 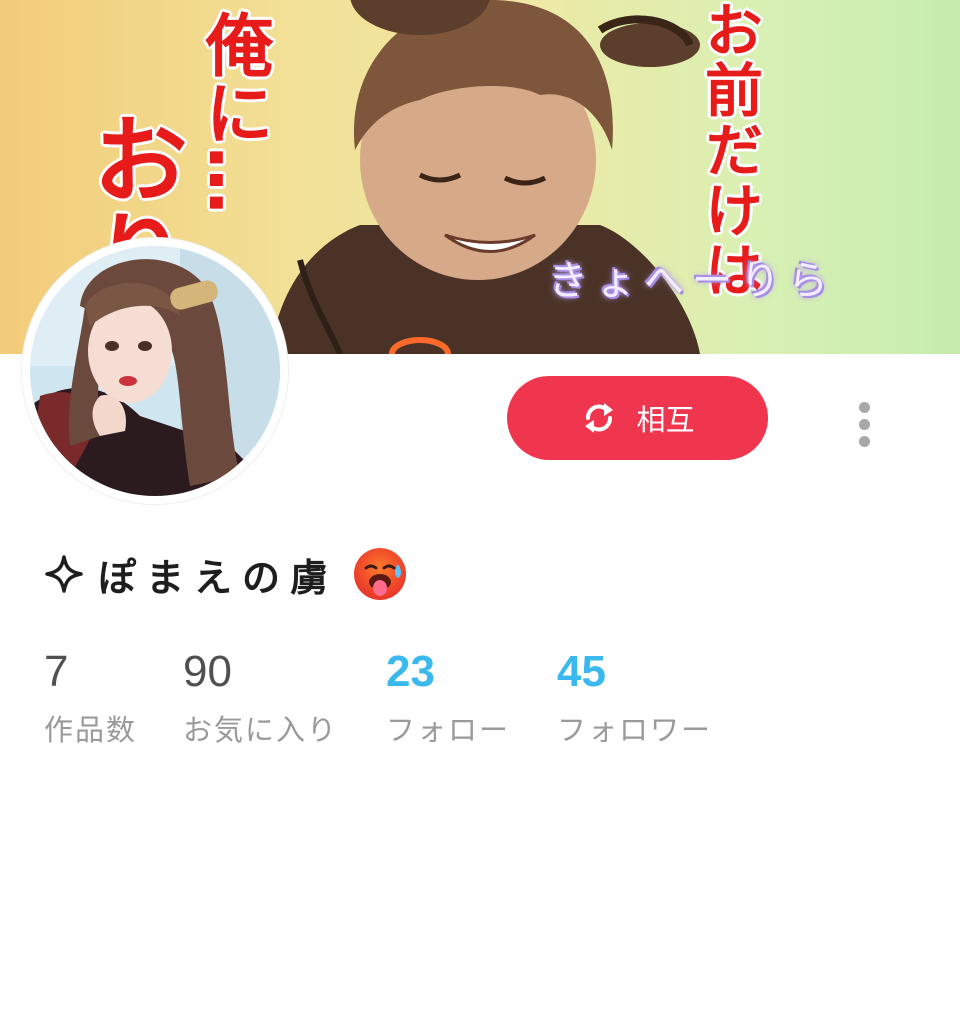 What do you see at coordinates (261, 730) in the screenshot?
I see `stat-favorites-label: お気に入り` at bounding box center [261, 730].